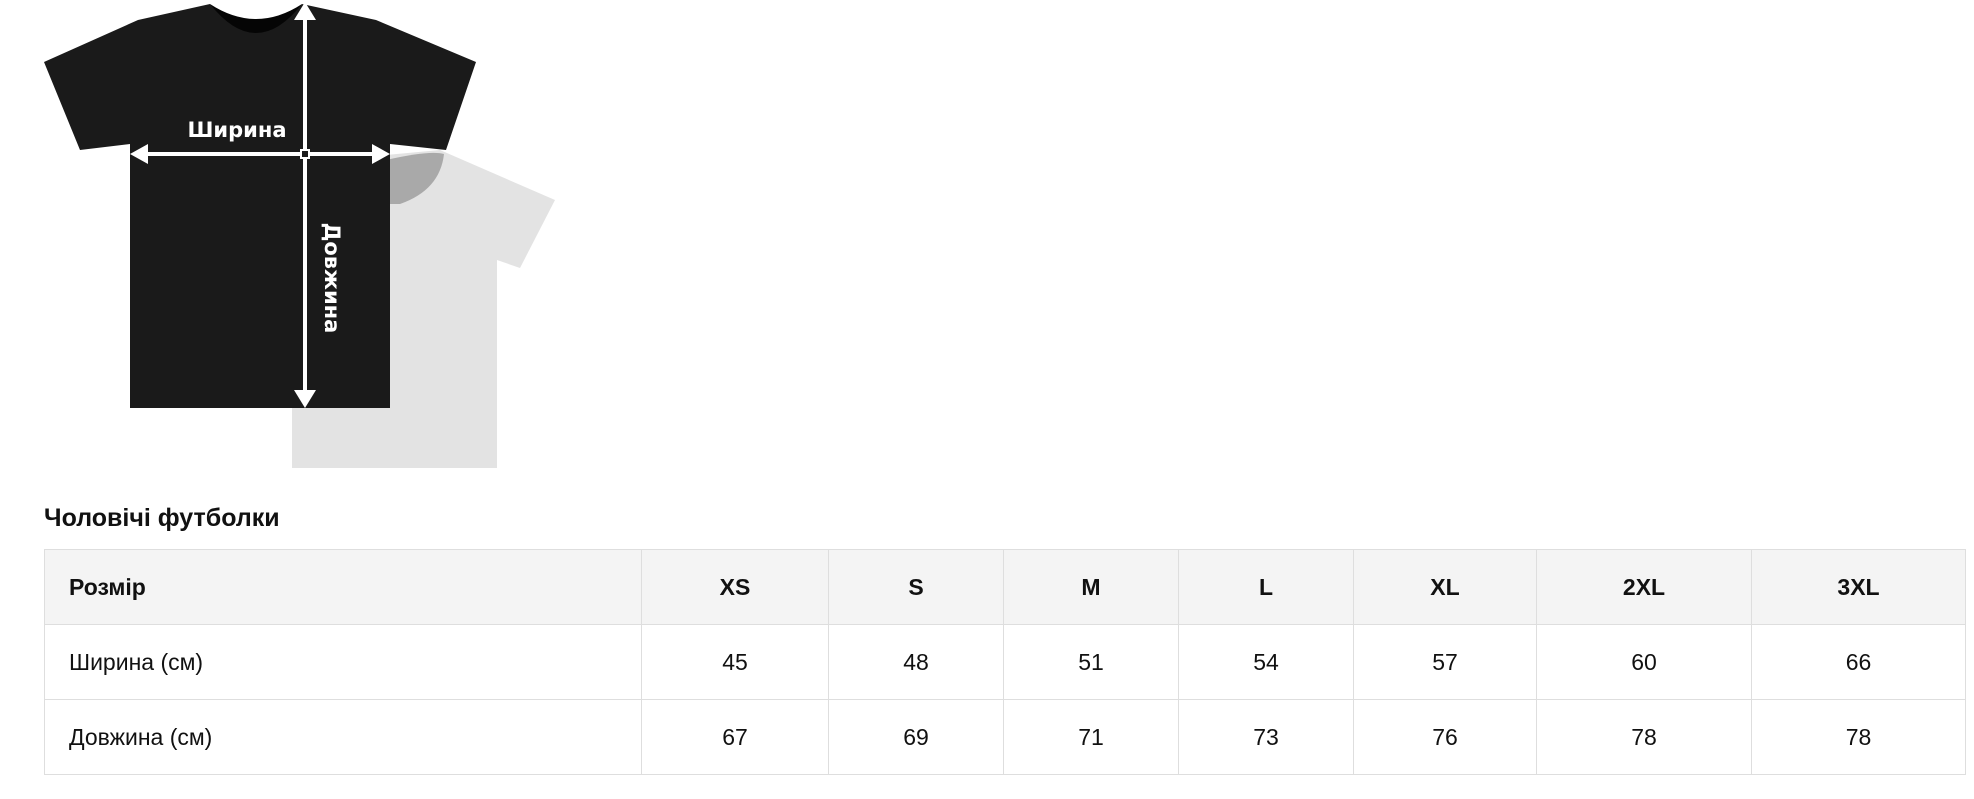 Image resolution: width=1974 pixels, height=799 pixels. Describe the element at coordinates (1091, 587) in the screenshot. I see `size-header-cell: M` at that location.